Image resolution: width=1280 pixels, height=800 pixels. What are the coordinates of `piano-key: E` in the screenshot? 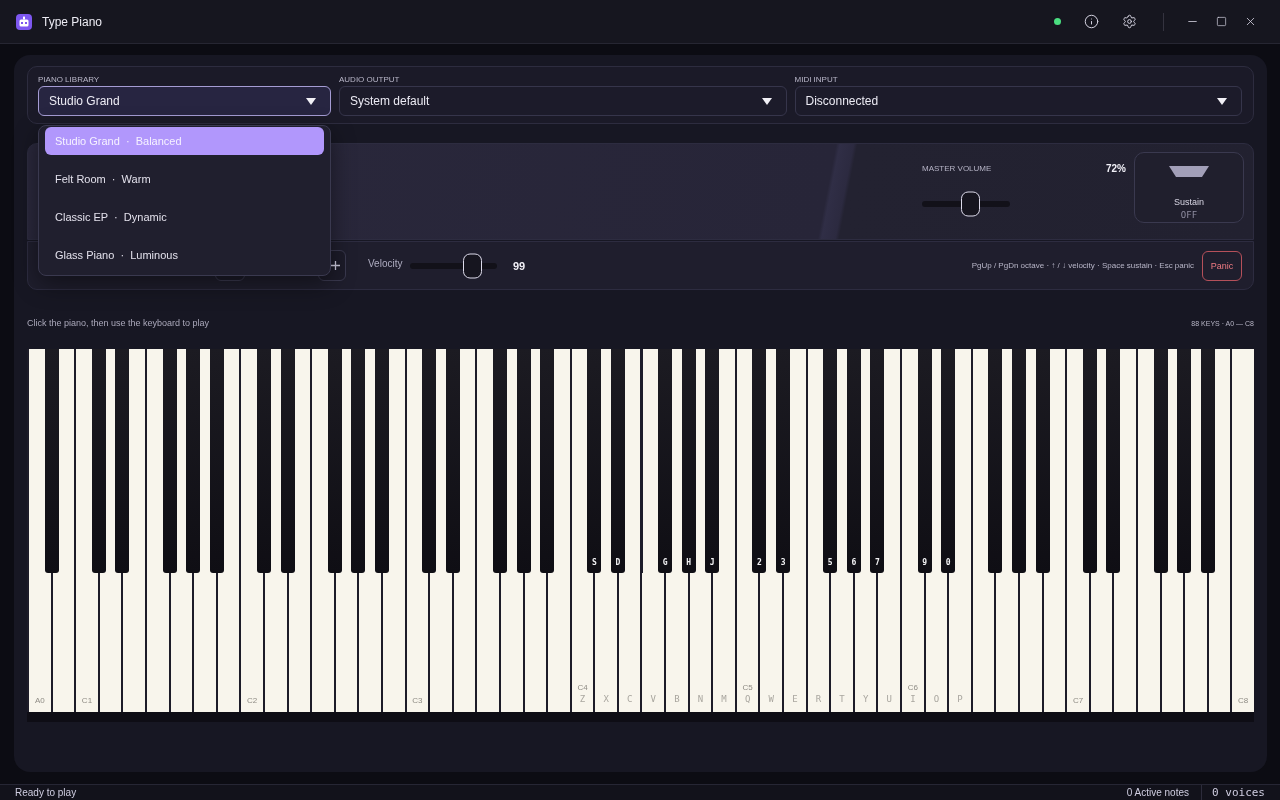 It's located at (794, 642).